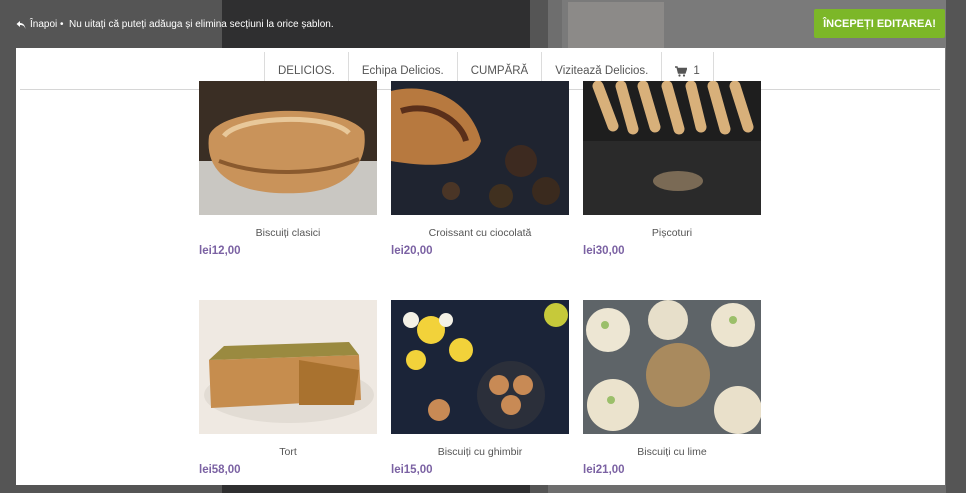 Image resolution: width=966 pixels, height=493 pixels. I want to click on product-name: Tort, so click(288, 452).